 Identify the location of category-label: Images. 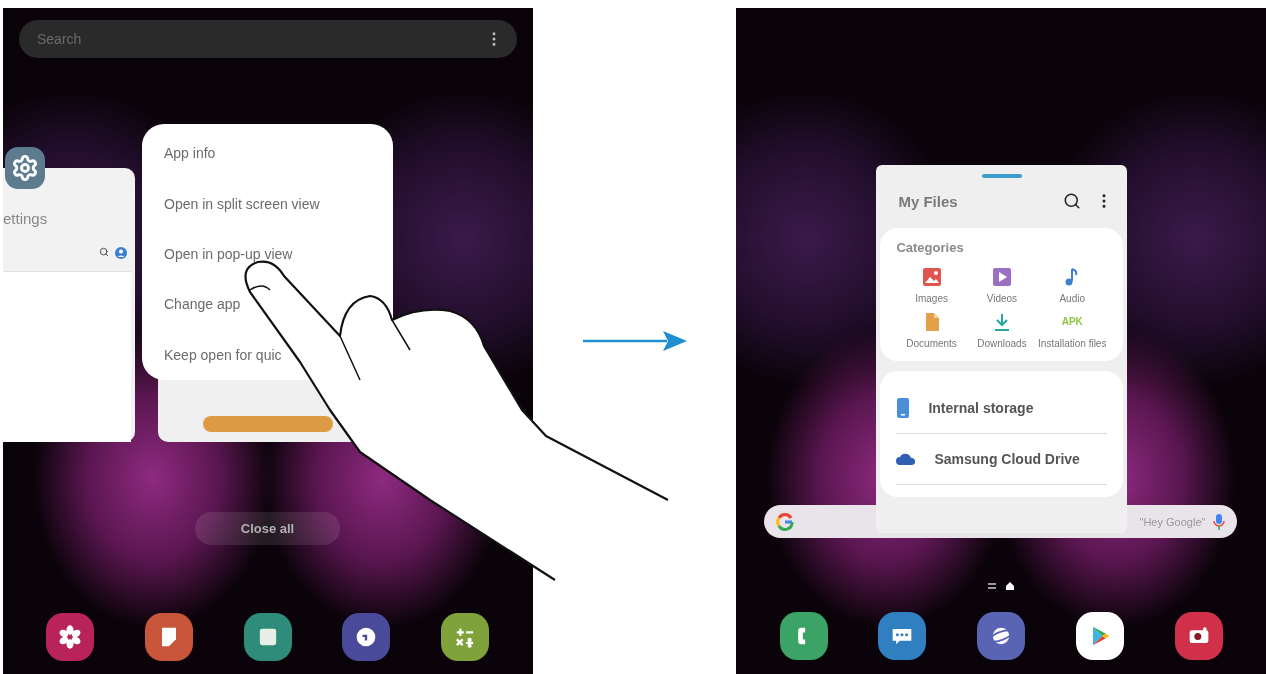
(931, 298).